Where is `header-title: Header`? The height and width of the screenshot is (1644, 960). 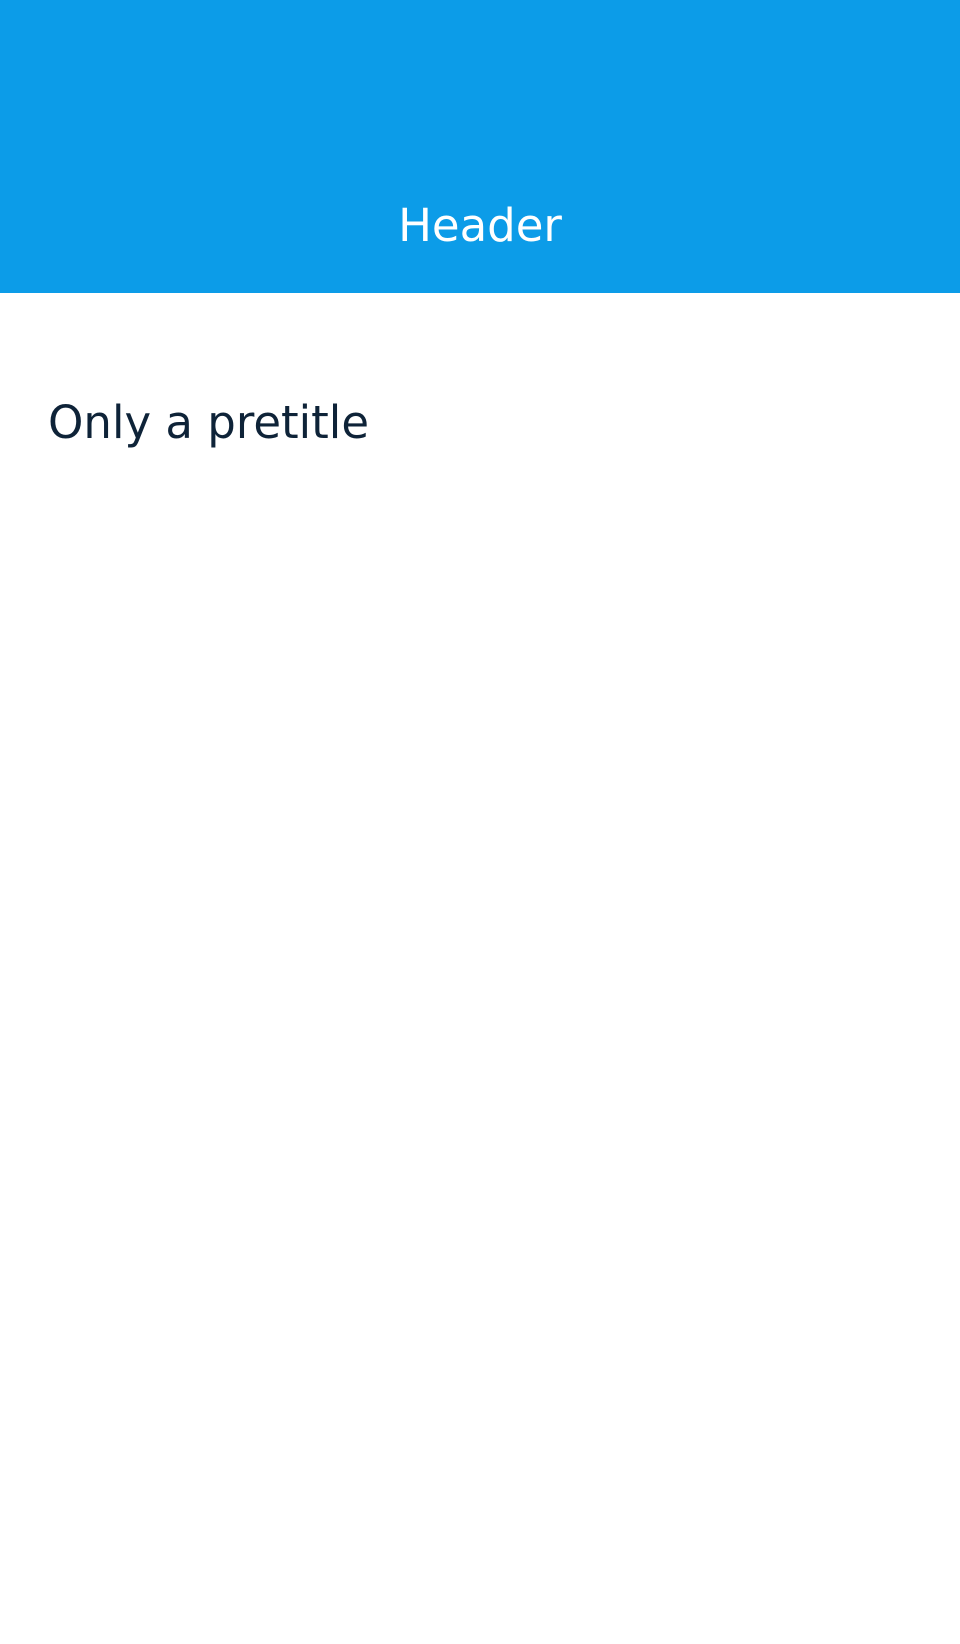
header-title: Header is located at coordinates (480, 225).